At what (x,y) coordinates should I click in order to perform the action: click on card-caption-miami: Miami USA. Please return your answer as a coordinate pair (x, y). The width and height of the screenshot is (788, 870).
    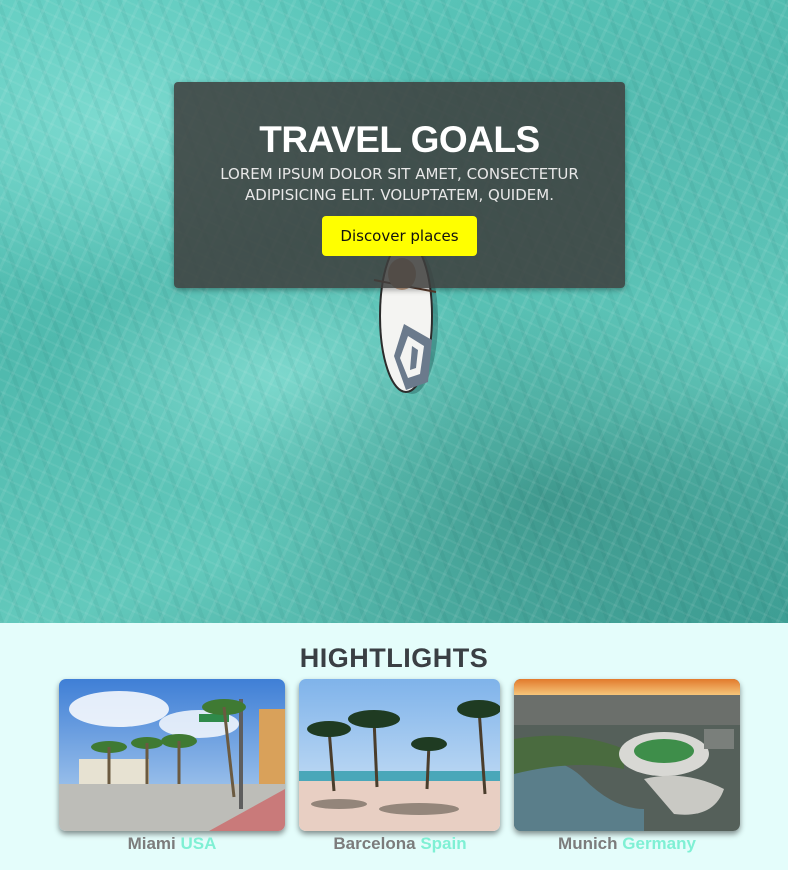
    Looking at the image, I should click on (172, 844).